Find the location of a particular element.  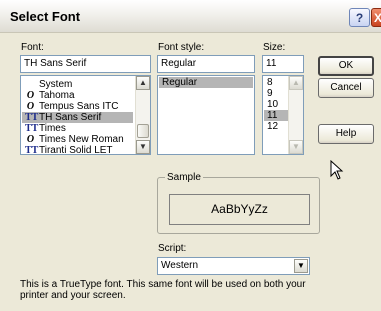

font-list-item: O Tahoma is located at coordinates (77, 95).